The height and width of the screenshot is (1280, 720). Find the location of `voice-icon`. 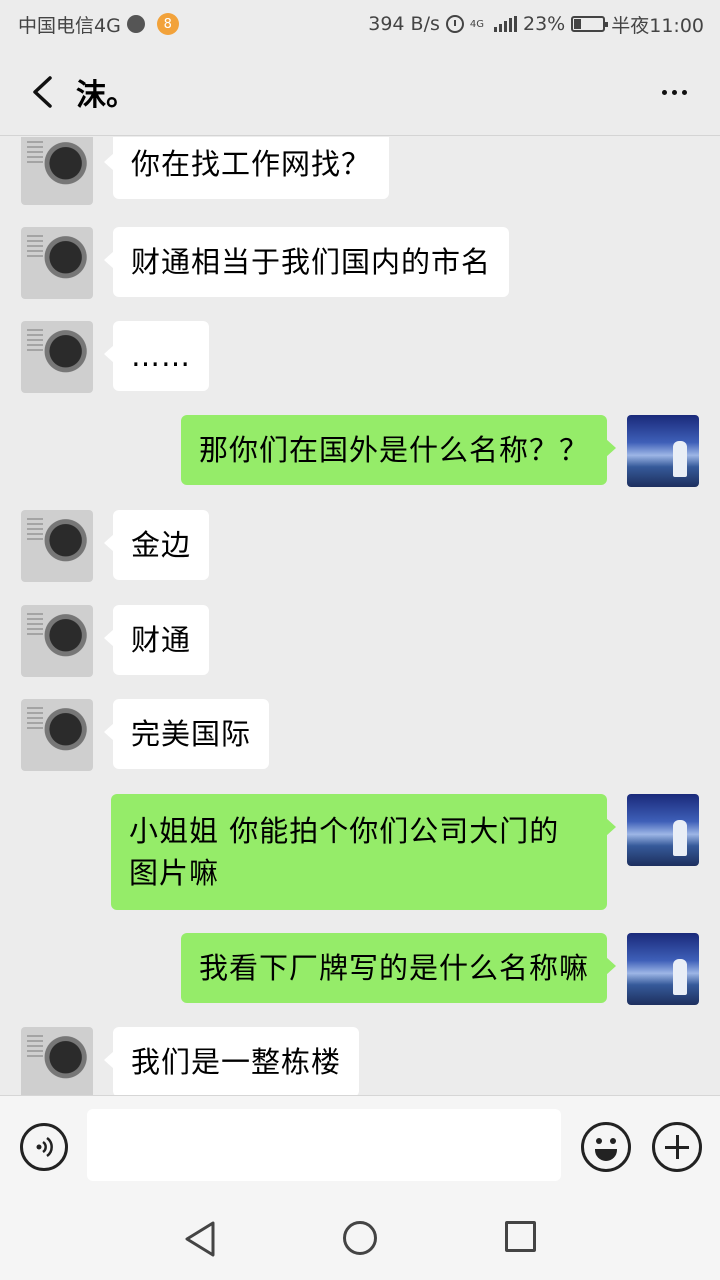

voice-icon is located at coordinates (44, 1147).